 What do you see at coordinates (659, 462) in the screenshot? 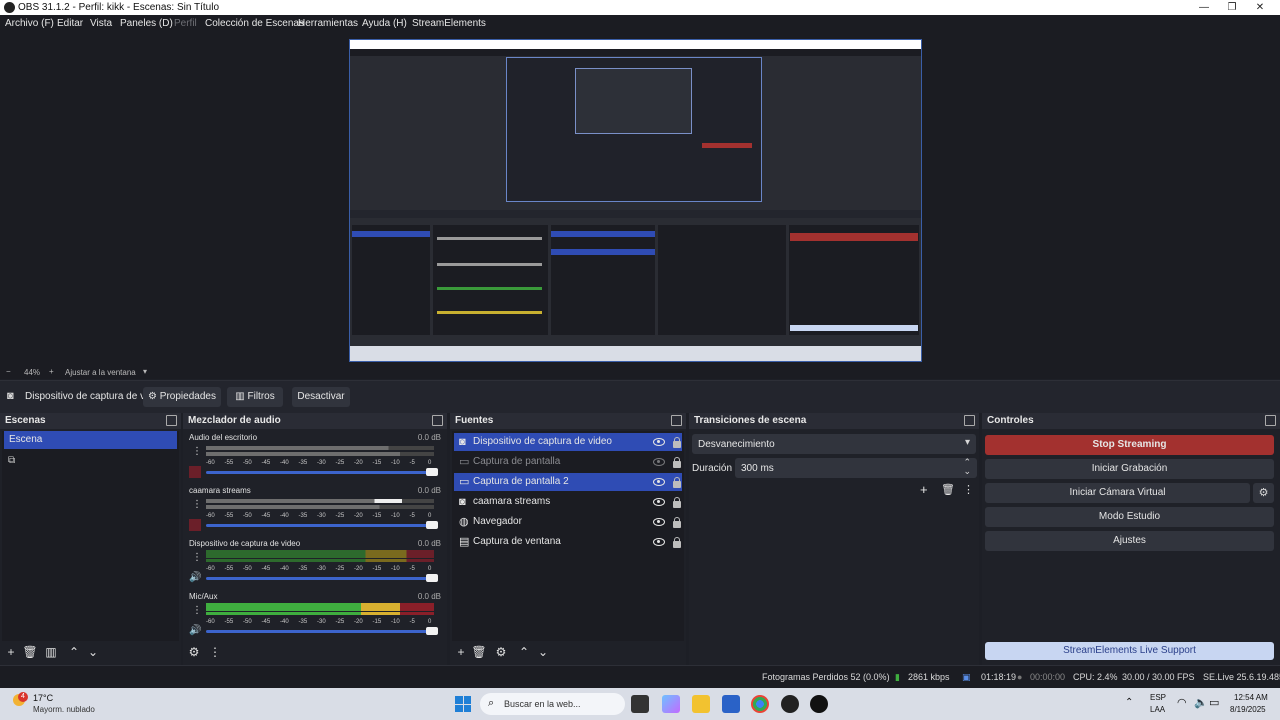
I see `eye-off-icon` at bounding box center [659, 462].